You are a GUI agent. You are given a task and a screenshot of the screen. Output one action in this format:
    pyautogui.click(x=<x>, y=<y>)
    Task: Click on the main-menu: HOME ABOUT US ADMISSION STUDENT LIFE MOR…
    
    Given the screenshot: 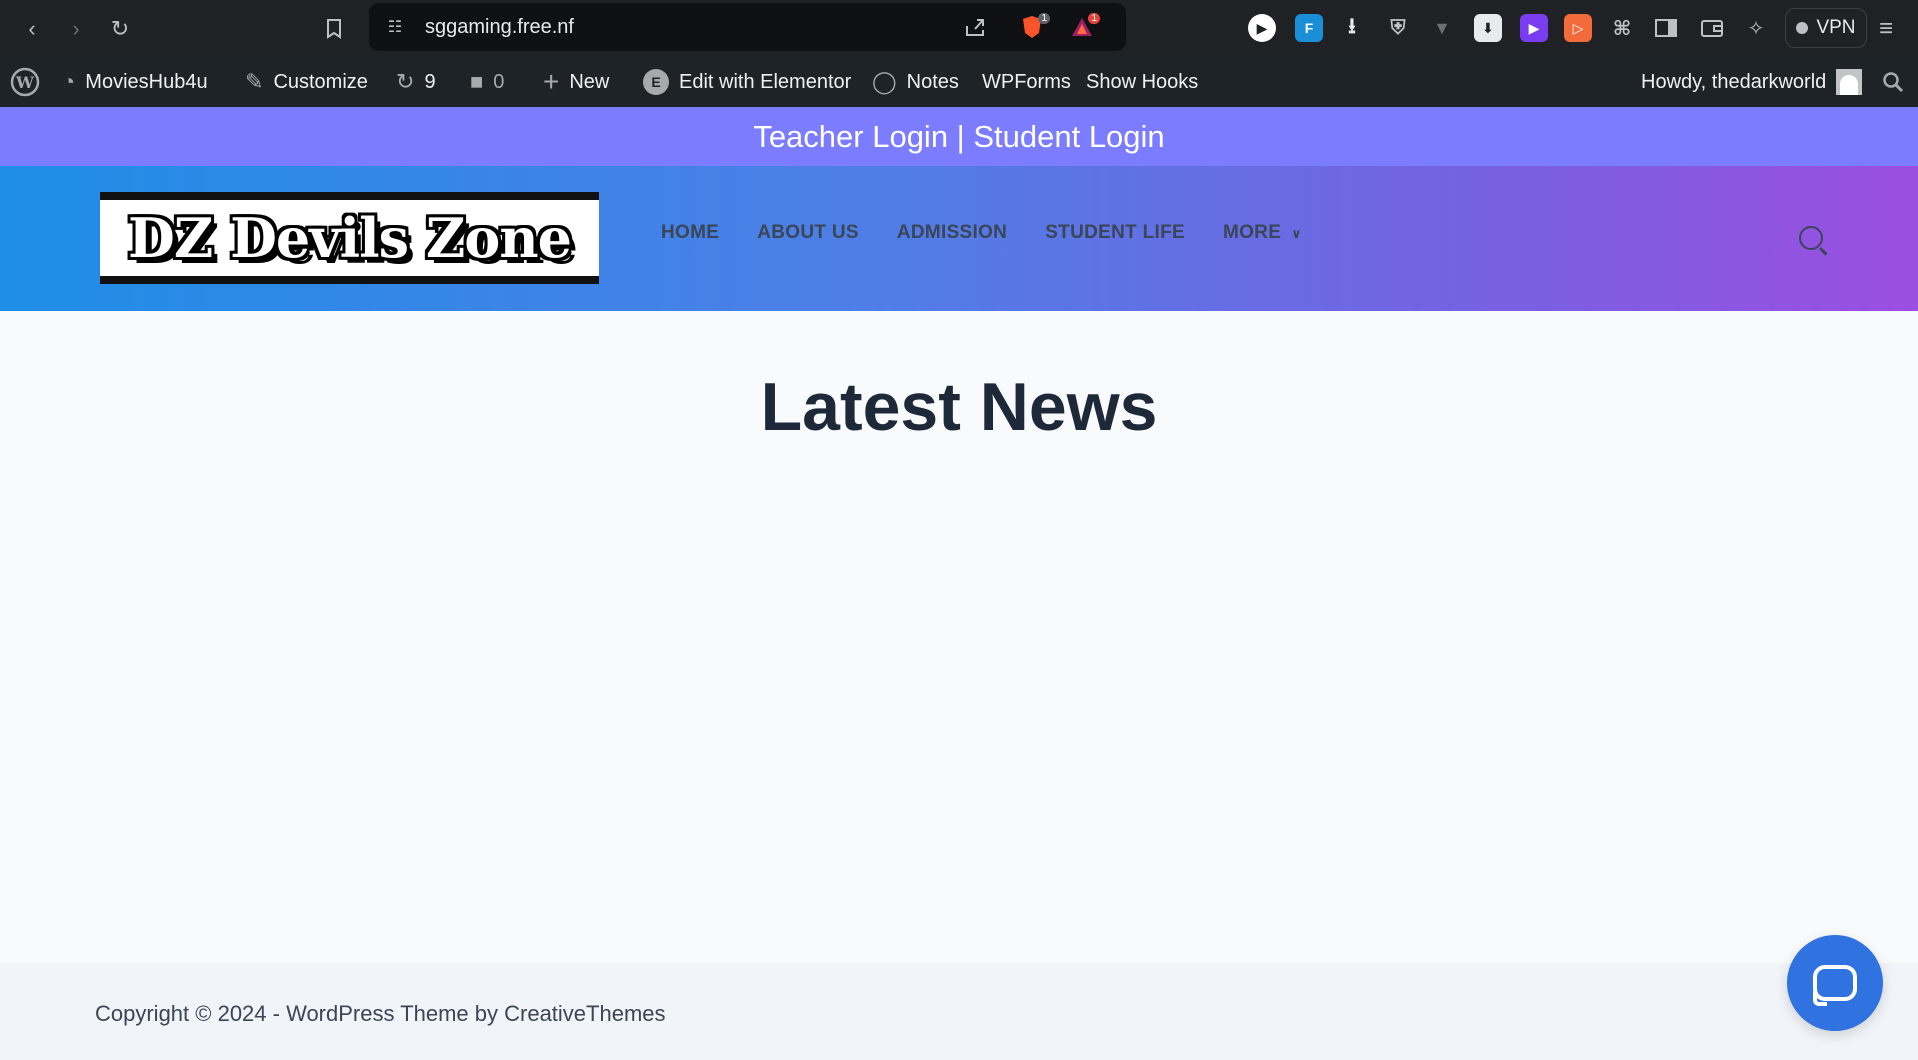 What is the action you would take?
    pyautogui.click(x=981, y=233)
    